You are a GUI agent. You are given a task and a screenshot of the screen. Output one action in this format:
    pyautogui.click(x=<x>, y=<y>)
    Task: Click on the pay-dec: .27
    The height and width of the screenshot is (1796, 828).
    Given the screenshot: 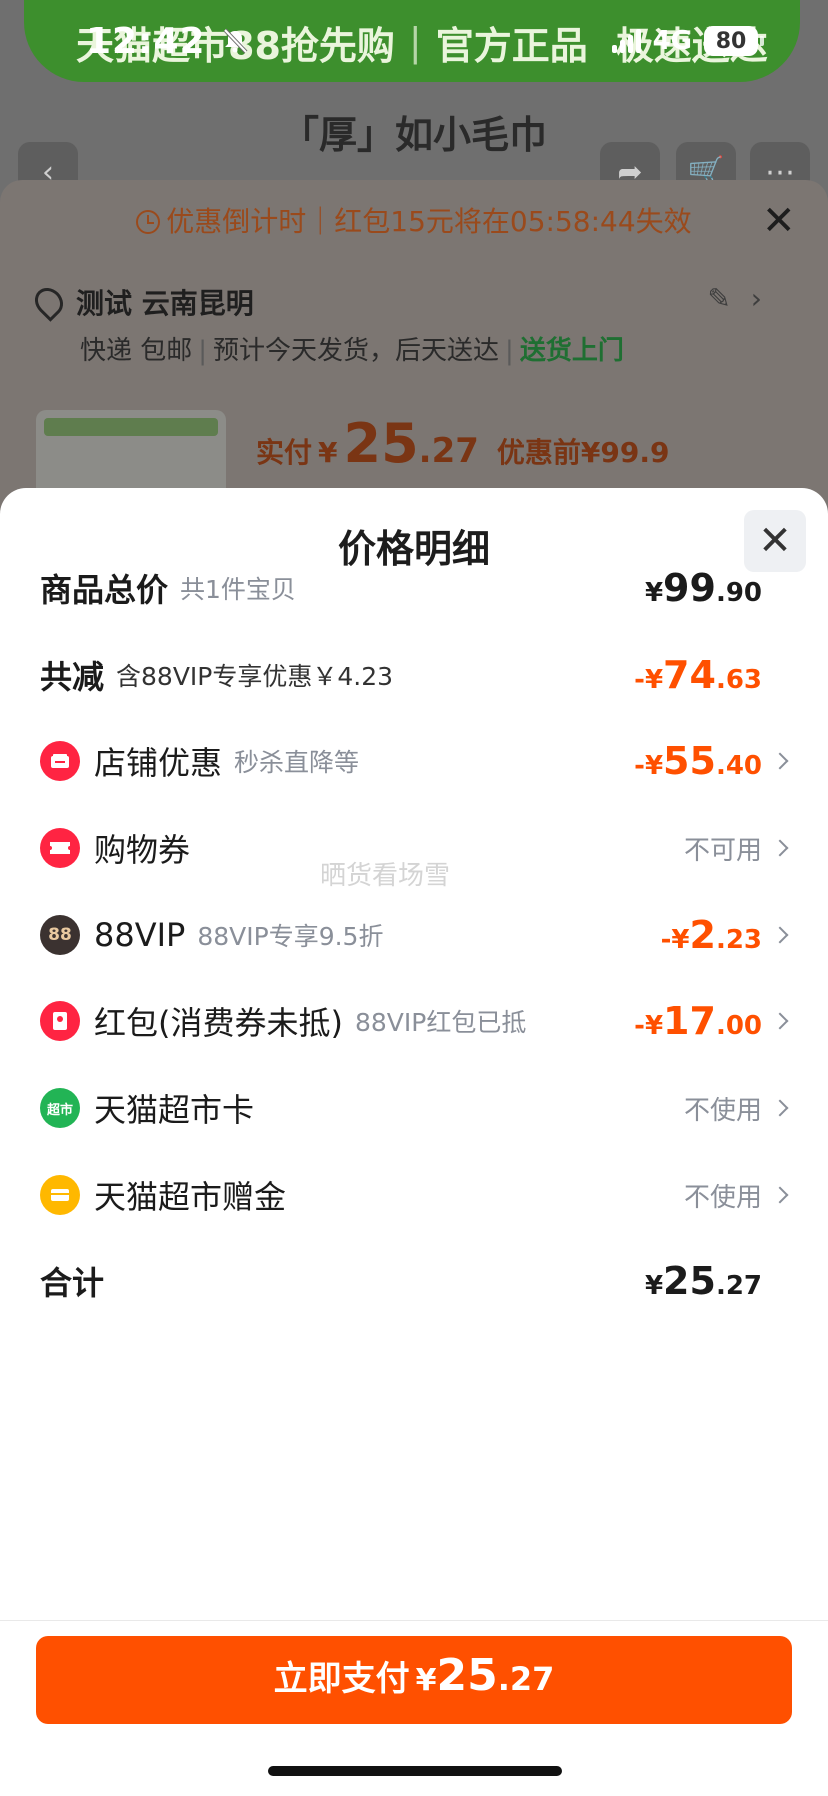 What is the action you would take?
    pyautogui.click(x=448, y=451)
    